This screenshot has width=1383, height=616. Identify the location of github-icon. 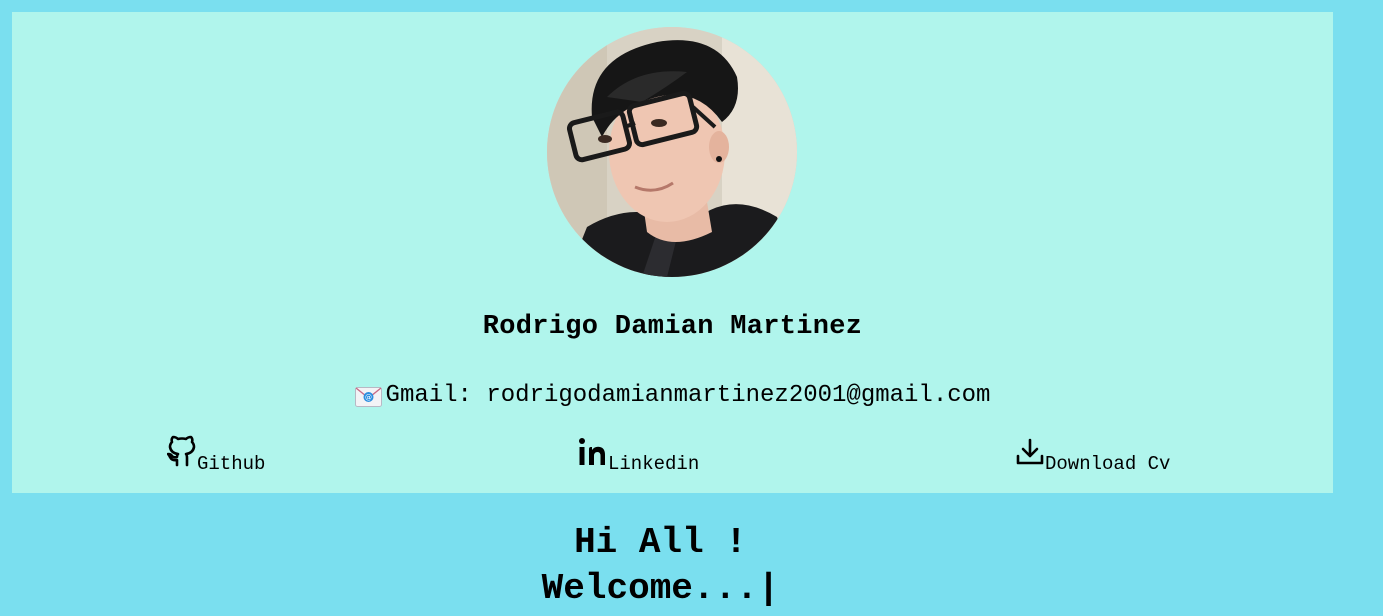
(181, 454).